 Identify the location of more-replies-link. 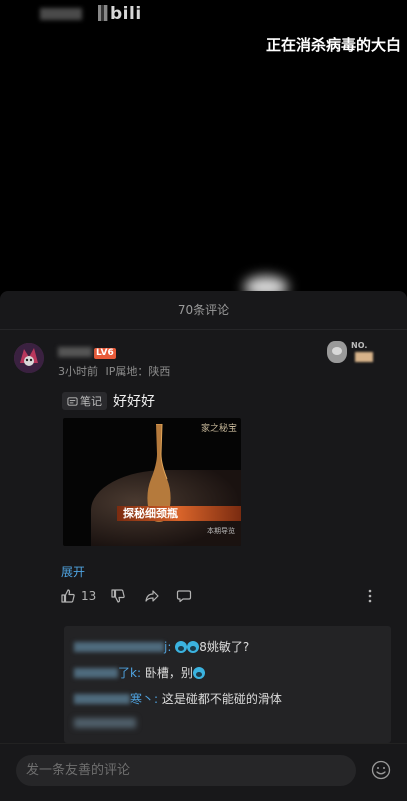
(105, 723).